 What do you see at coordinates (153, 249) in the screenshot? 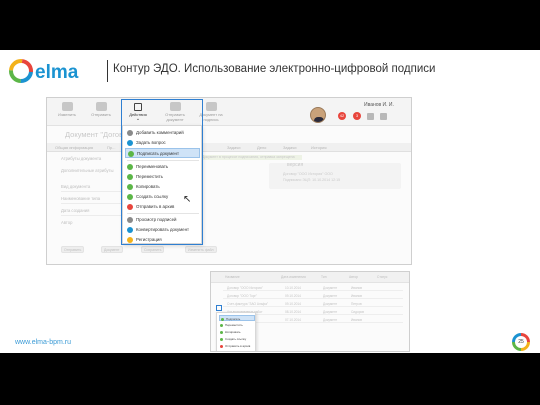
I see `bottom-save-button: Сохранить` at bounding box center [153, 249].